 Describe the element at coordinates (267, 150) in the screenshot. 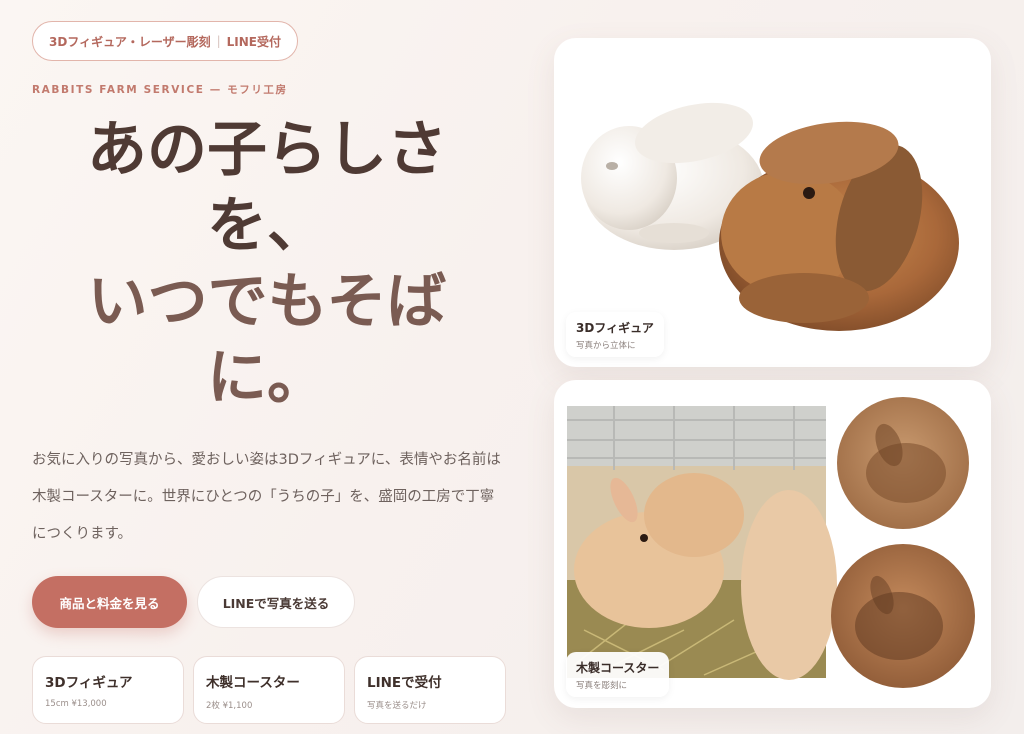

I see `headline-line-1: あの子らしさ` at that location.